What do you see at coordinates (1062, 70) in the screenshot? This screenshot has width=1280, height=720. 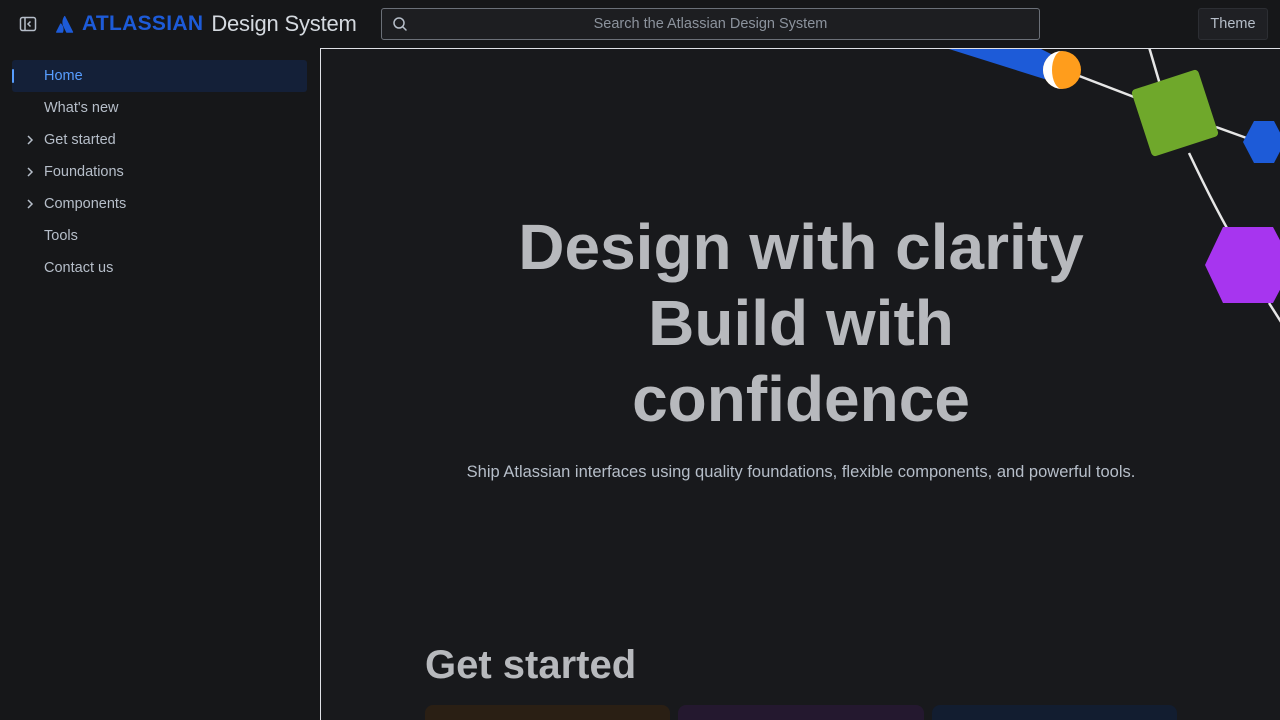 I see `orange-circle-shape` at bounding box center [1062, 70].